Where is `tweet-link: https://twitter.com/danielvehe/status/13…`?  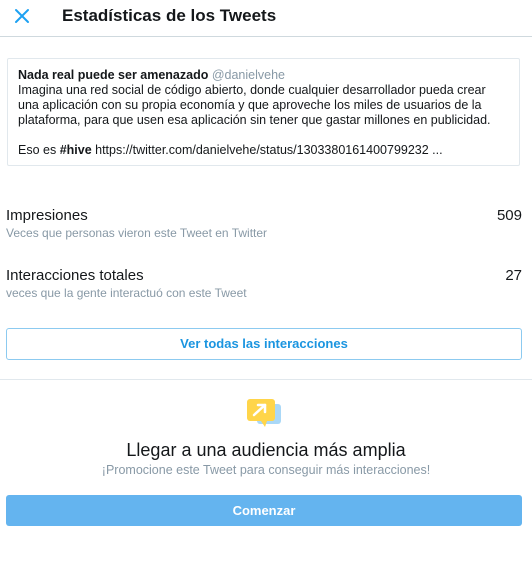 tweet-link: https://twitter.com/danielvehe/status/13… is located at coordinates (267, 150).